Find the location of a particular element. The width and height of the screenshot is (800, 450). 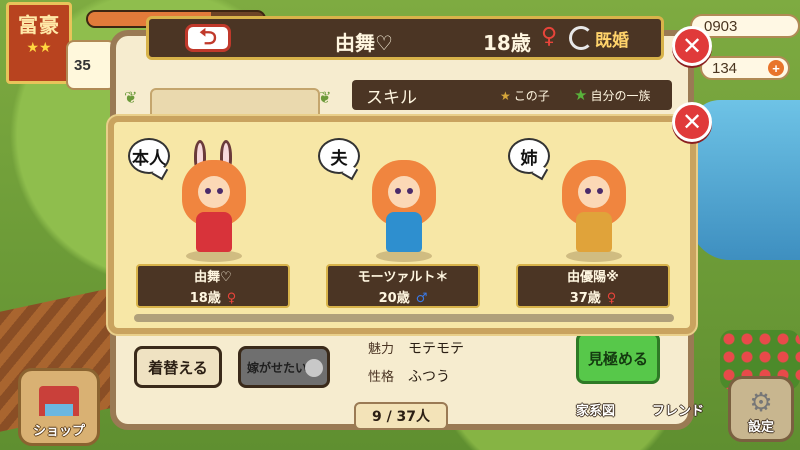

rank-stars-icon: ★★ is located at coordinates (39, 48).